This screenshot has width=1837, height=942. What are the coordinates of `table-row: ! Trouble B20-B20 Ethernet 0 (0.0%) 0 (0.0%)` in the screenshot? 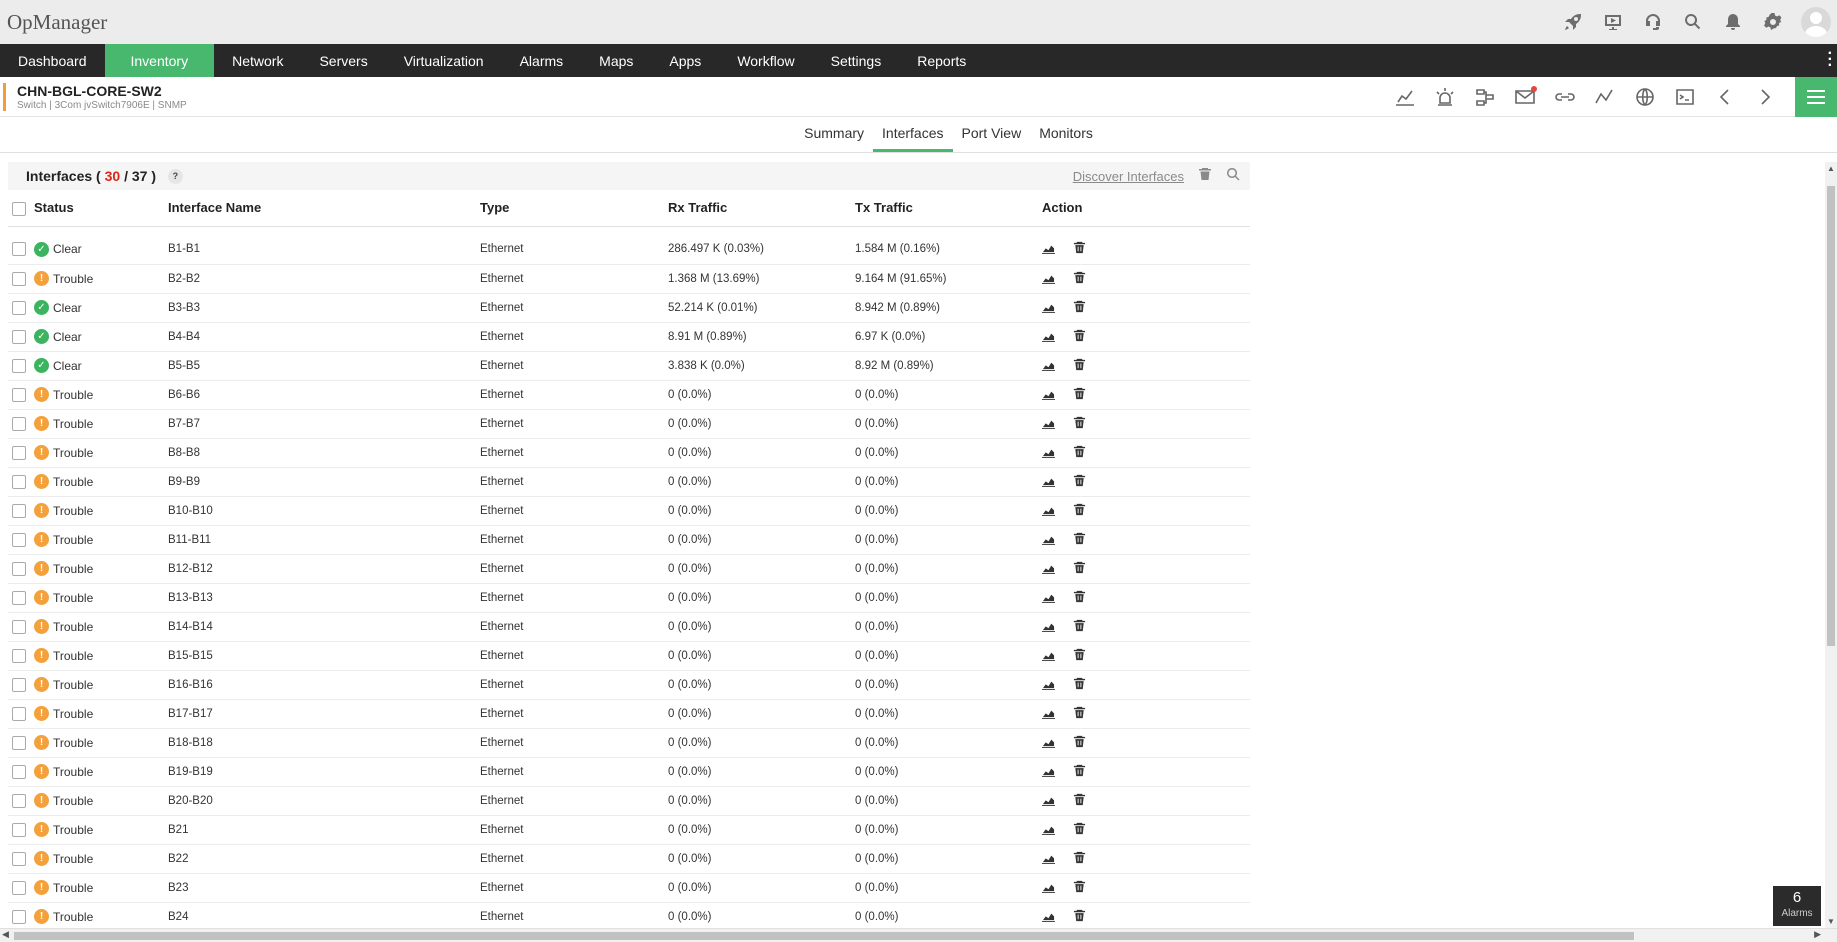 It's located at (629, 801).